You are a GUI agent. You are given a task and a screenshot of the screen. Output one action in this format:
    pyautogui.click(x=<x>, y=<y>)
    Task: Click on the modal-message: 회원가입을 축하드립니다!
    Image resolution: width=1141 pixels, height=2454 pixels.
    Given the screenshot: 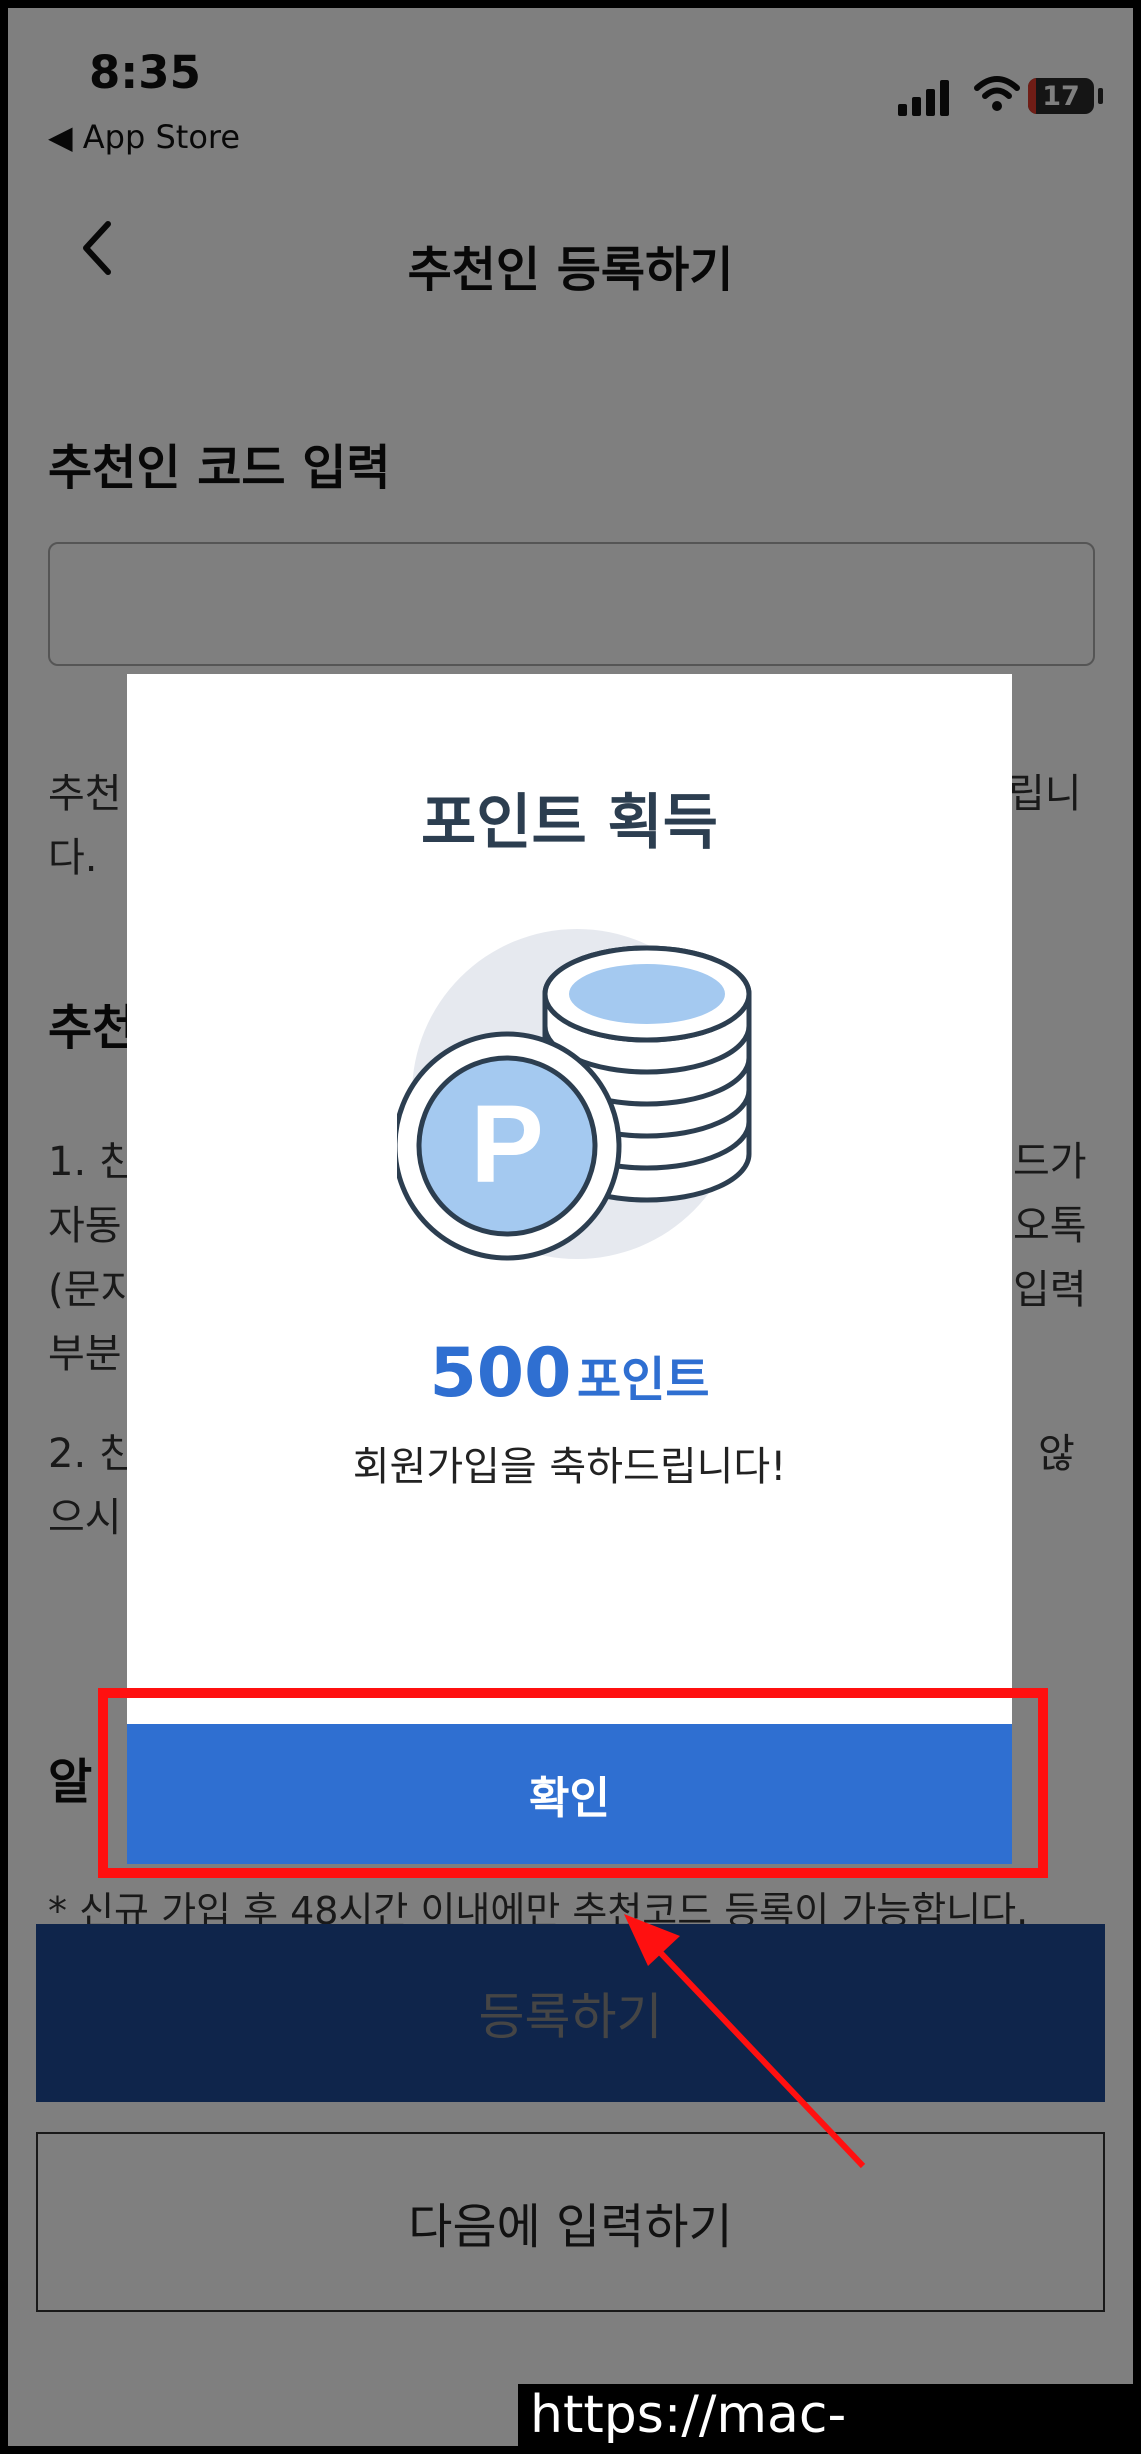 What is the action you would take?
    pyautogui.click(x=569, y=1467)
    